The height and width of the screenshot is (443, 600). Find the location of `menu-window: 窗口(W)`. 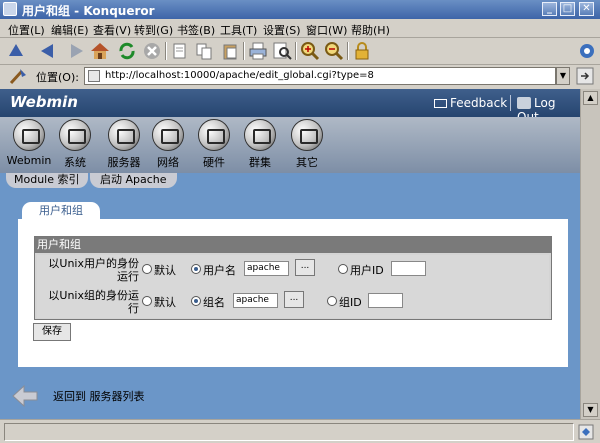

menu-window: 窗口(W) is located at coordinates (326, 30).